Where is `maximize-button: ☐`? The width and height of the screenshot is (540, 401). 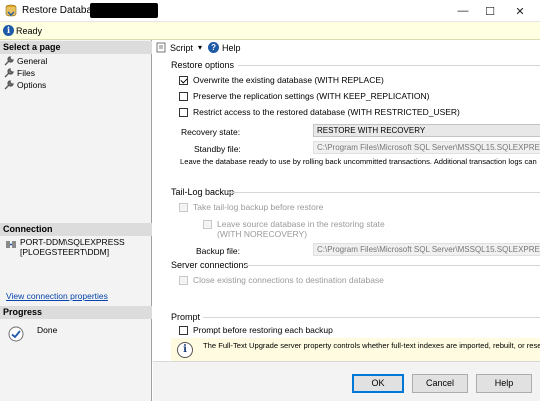
maximize-button: ☐ is located at coordinates (490, 11).